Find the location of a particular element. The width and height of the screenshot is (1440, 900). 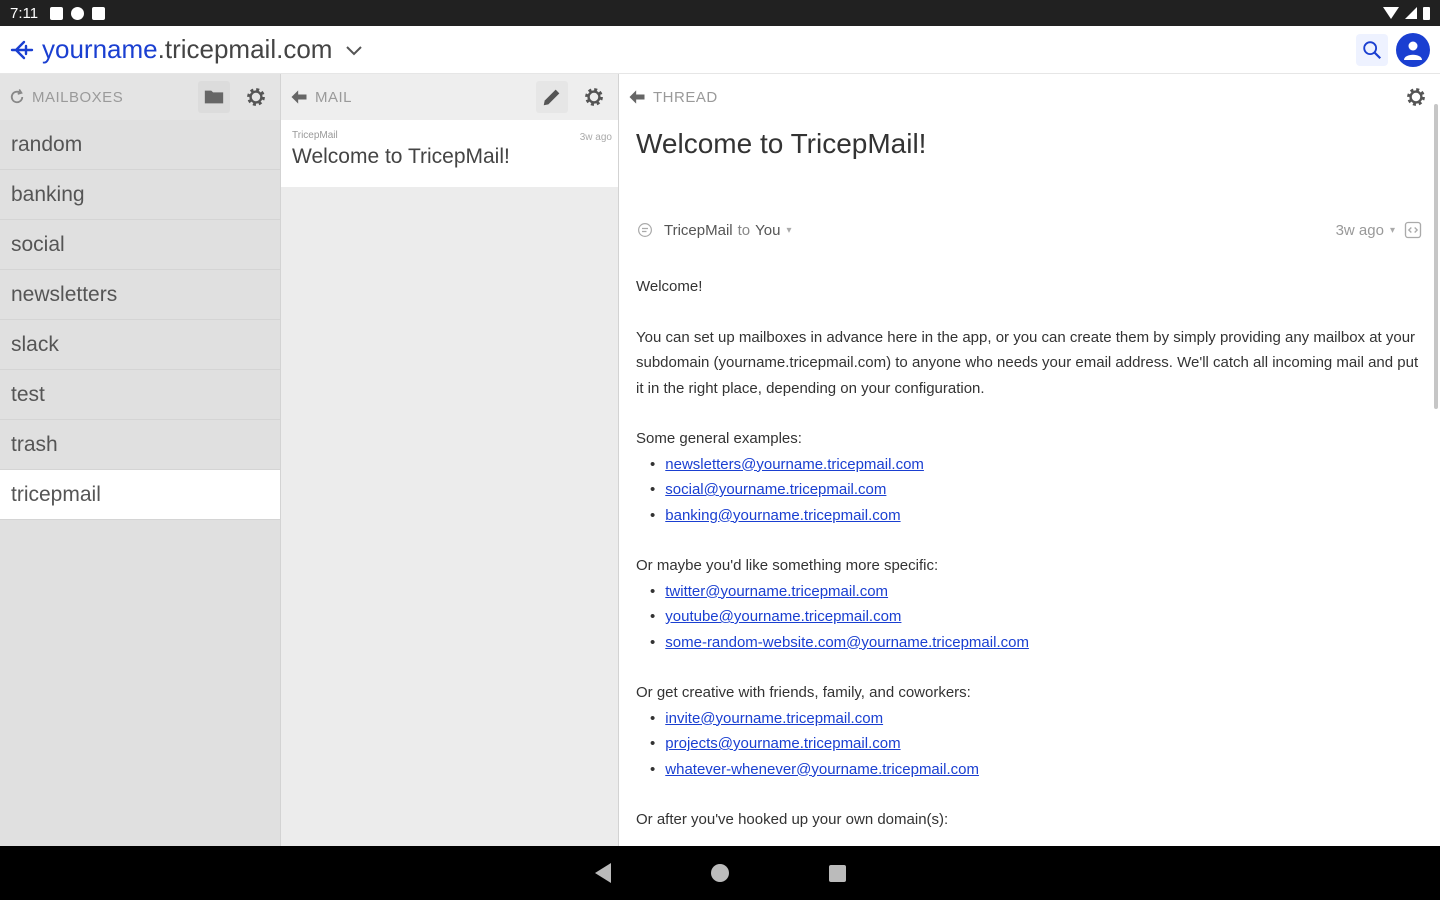

status-right is located at coordinates (1406, 13).